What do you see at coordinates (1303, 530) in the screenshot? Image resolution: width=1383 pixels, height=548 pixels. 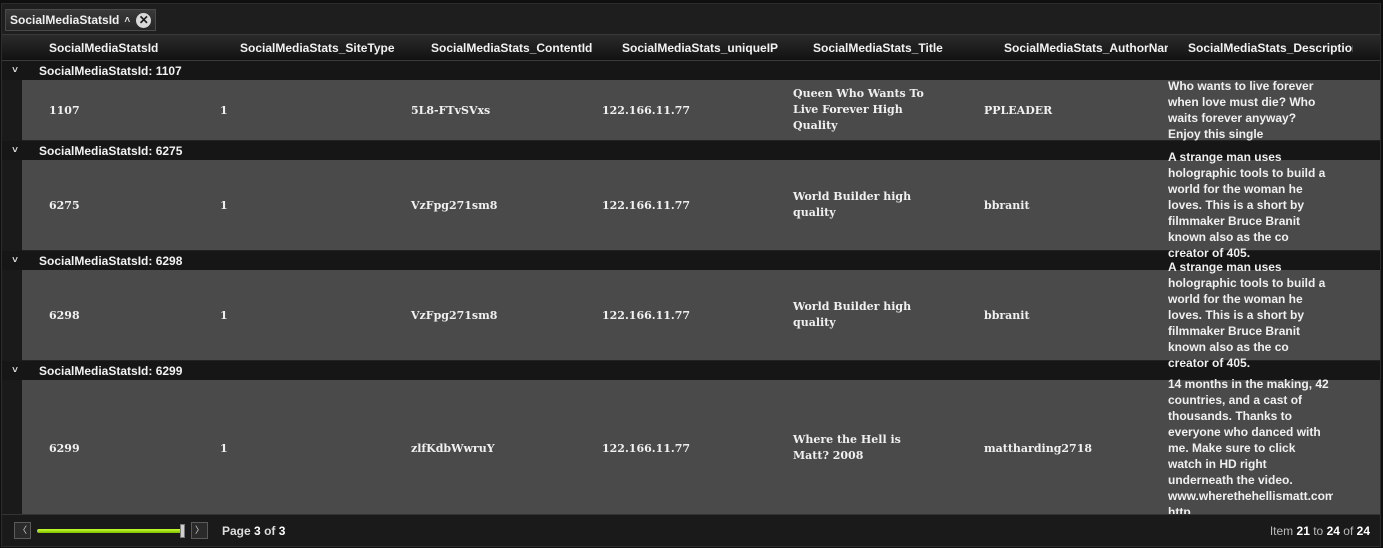 I see `item-from: 21` at bounding box center [1303, 530].